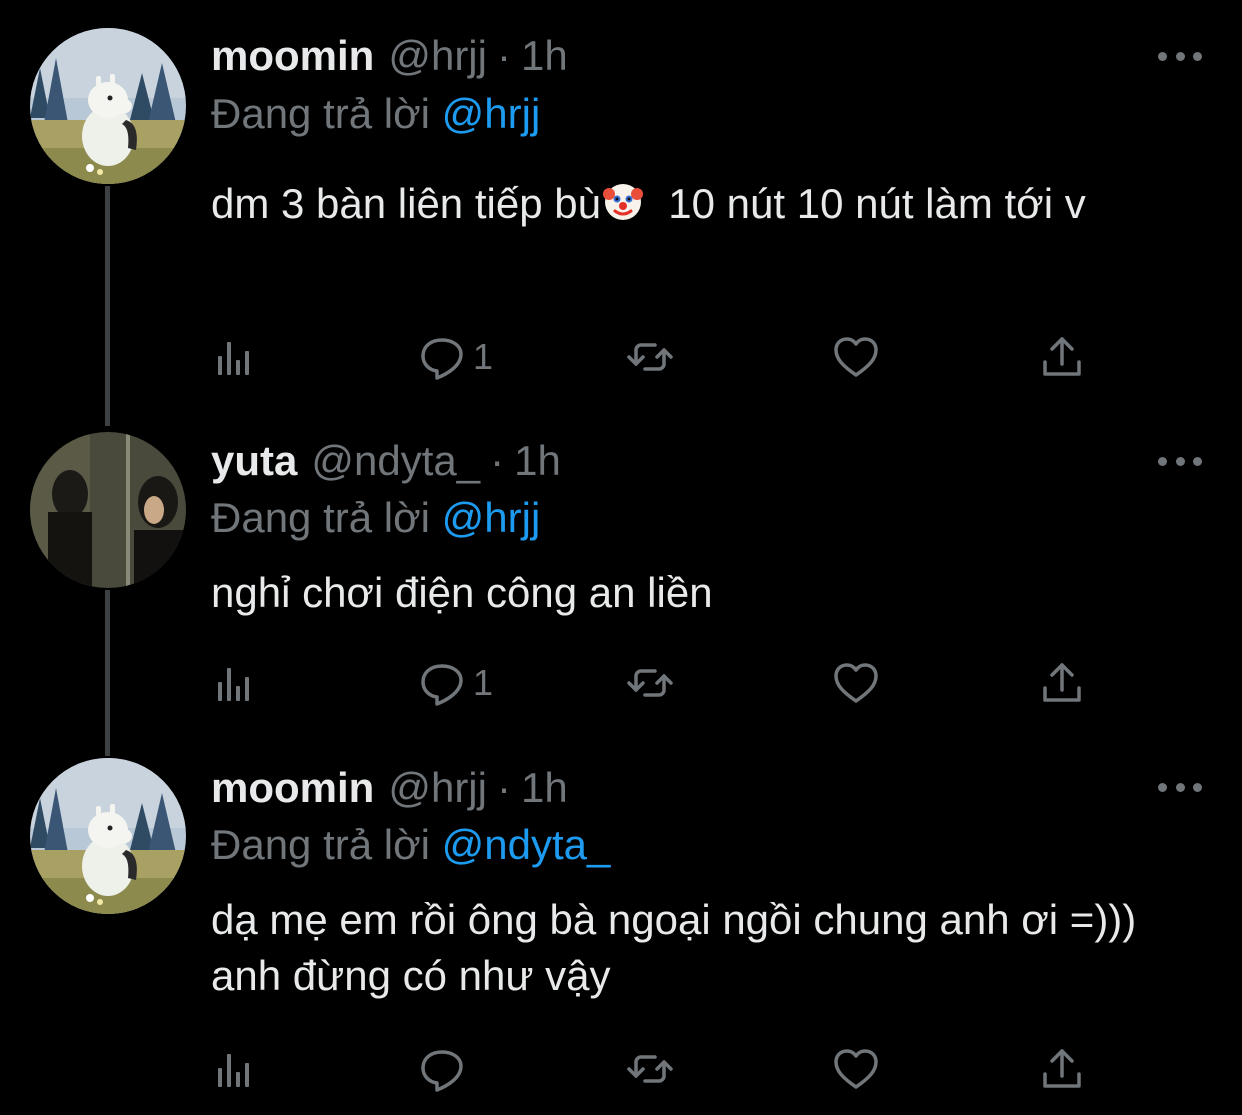  Describe the element at coordinates (462, 592) in the screenshot. I see `tweet-text: nghỉ chơi điện công an liền` at that location.